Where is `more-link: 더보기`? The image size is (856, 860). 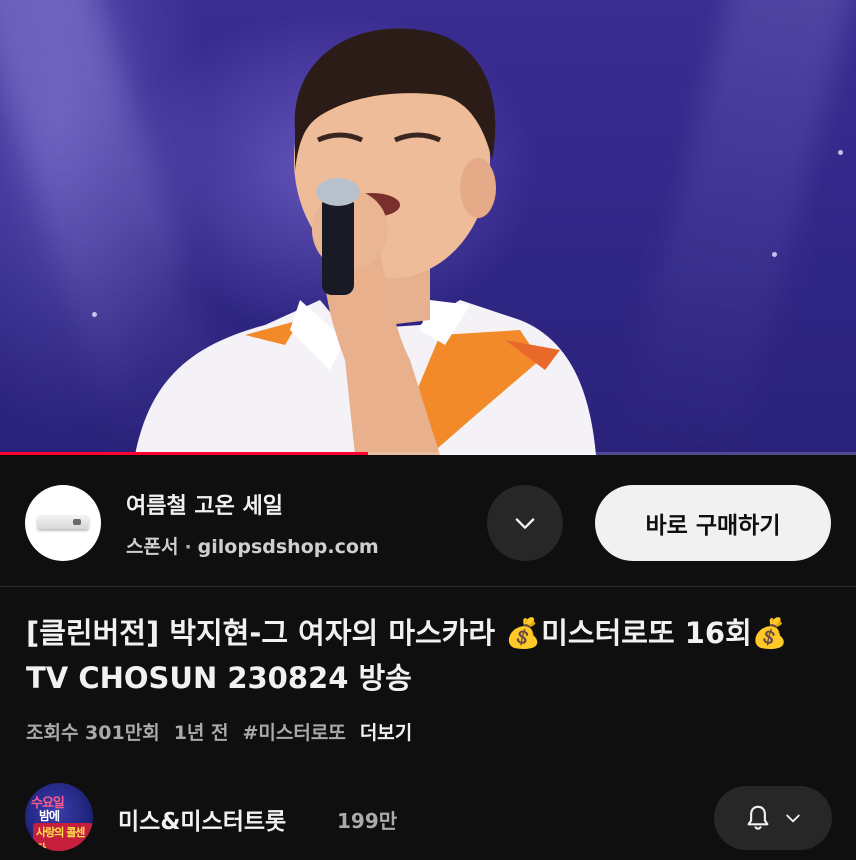
more-link: 더보기 is located at coordinates (386, 733).